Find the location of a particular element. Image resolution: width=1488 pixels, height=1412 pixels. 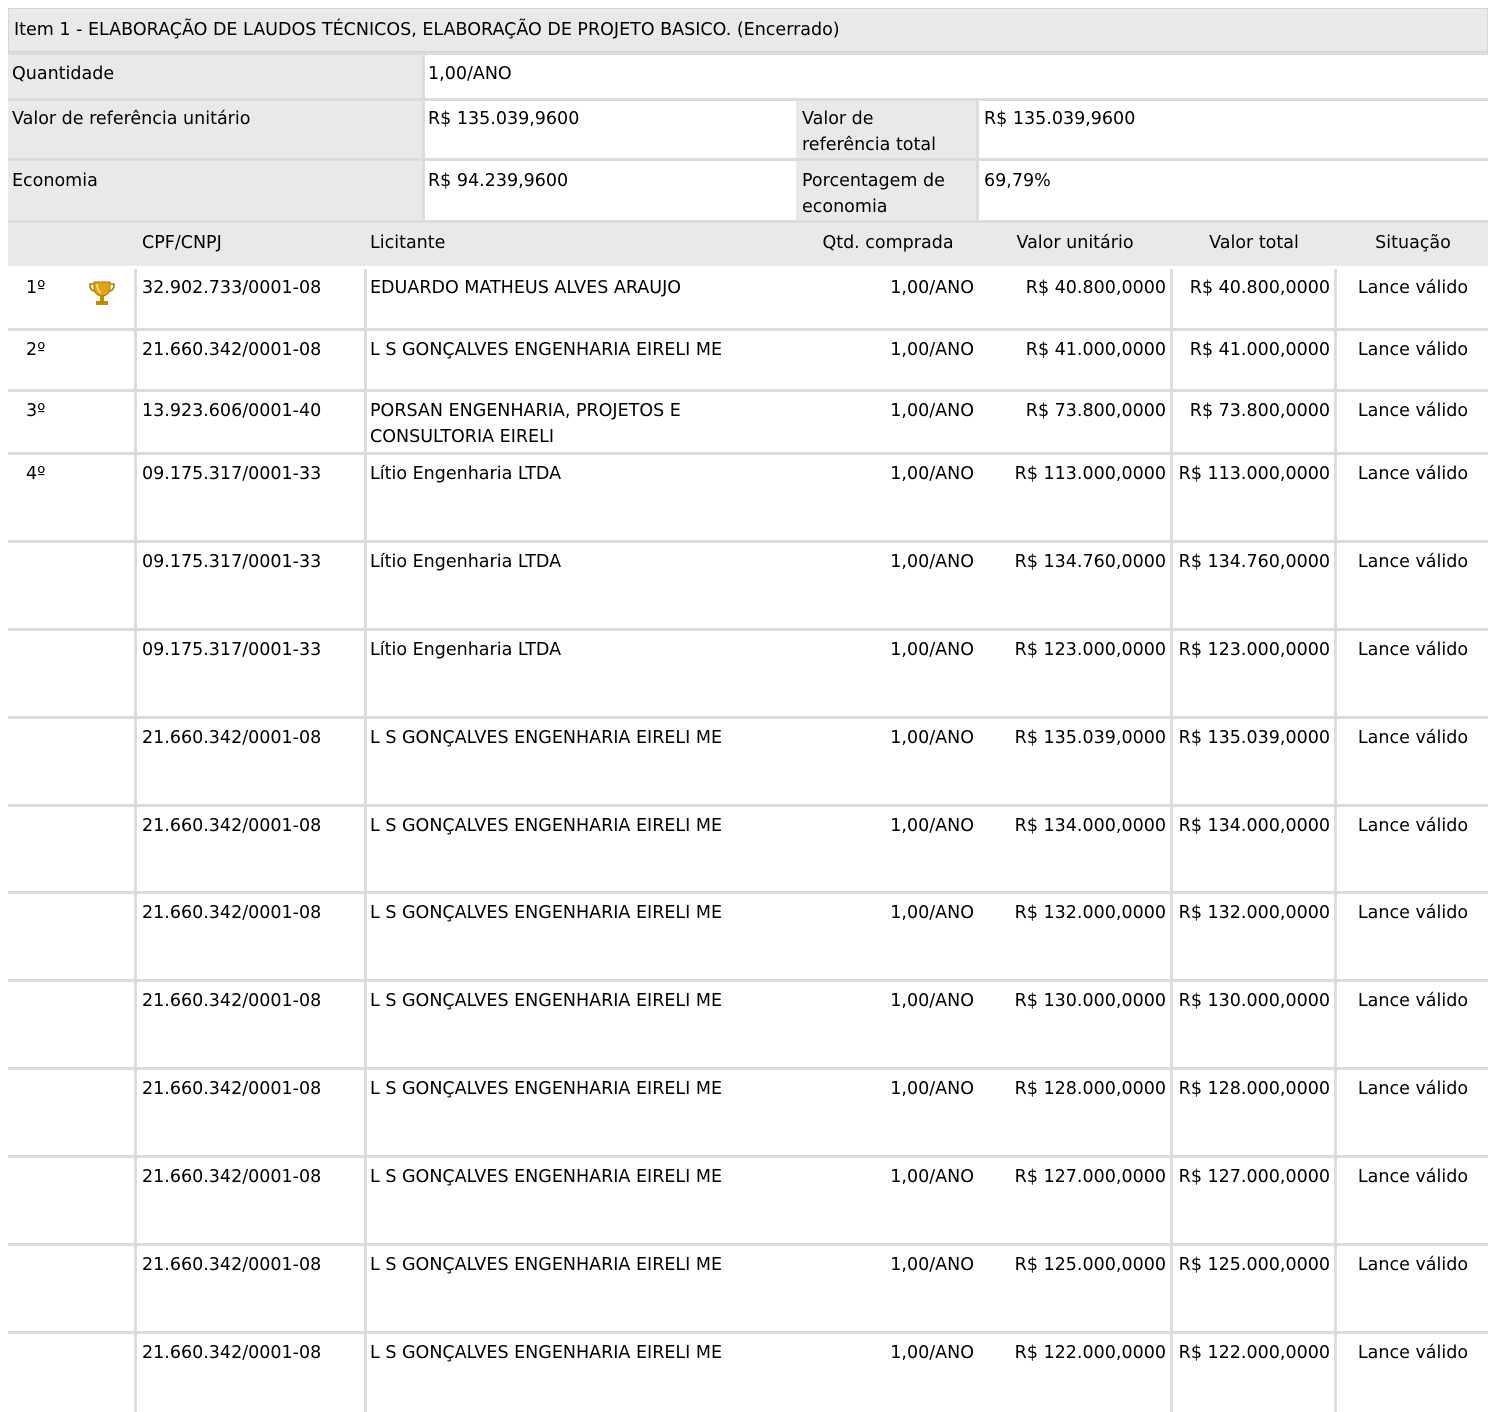

valor-unitario-cell: R$ 134.000,0000 is located at coordinates (1090, 826).